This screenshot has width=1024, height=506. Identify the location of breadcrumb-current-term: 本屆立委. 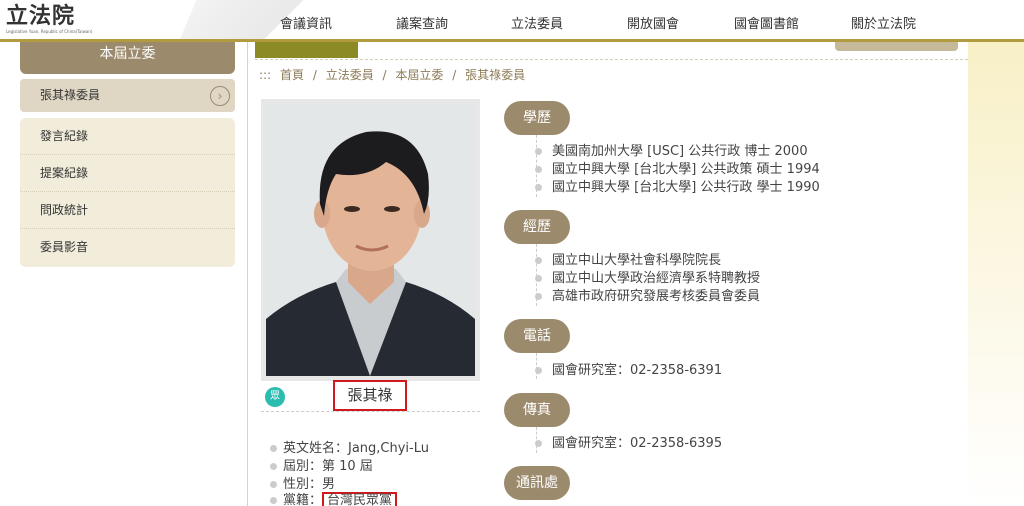
(419, 75).